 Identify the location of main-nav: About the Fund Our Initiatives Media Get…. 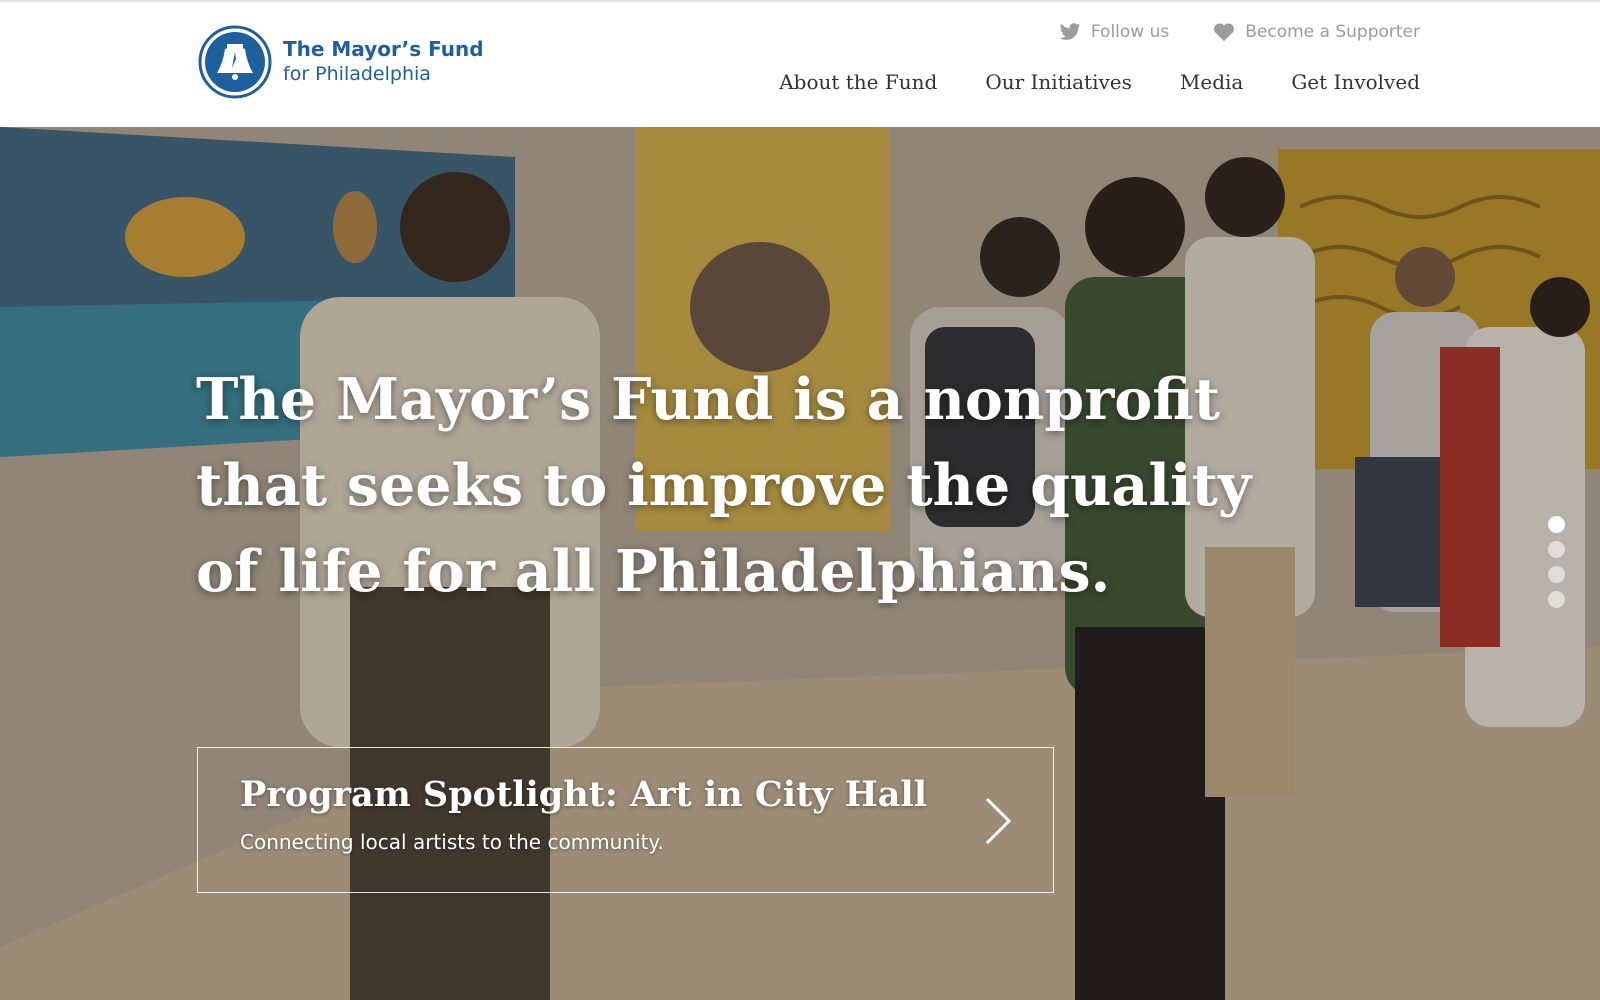
(1099, 82).